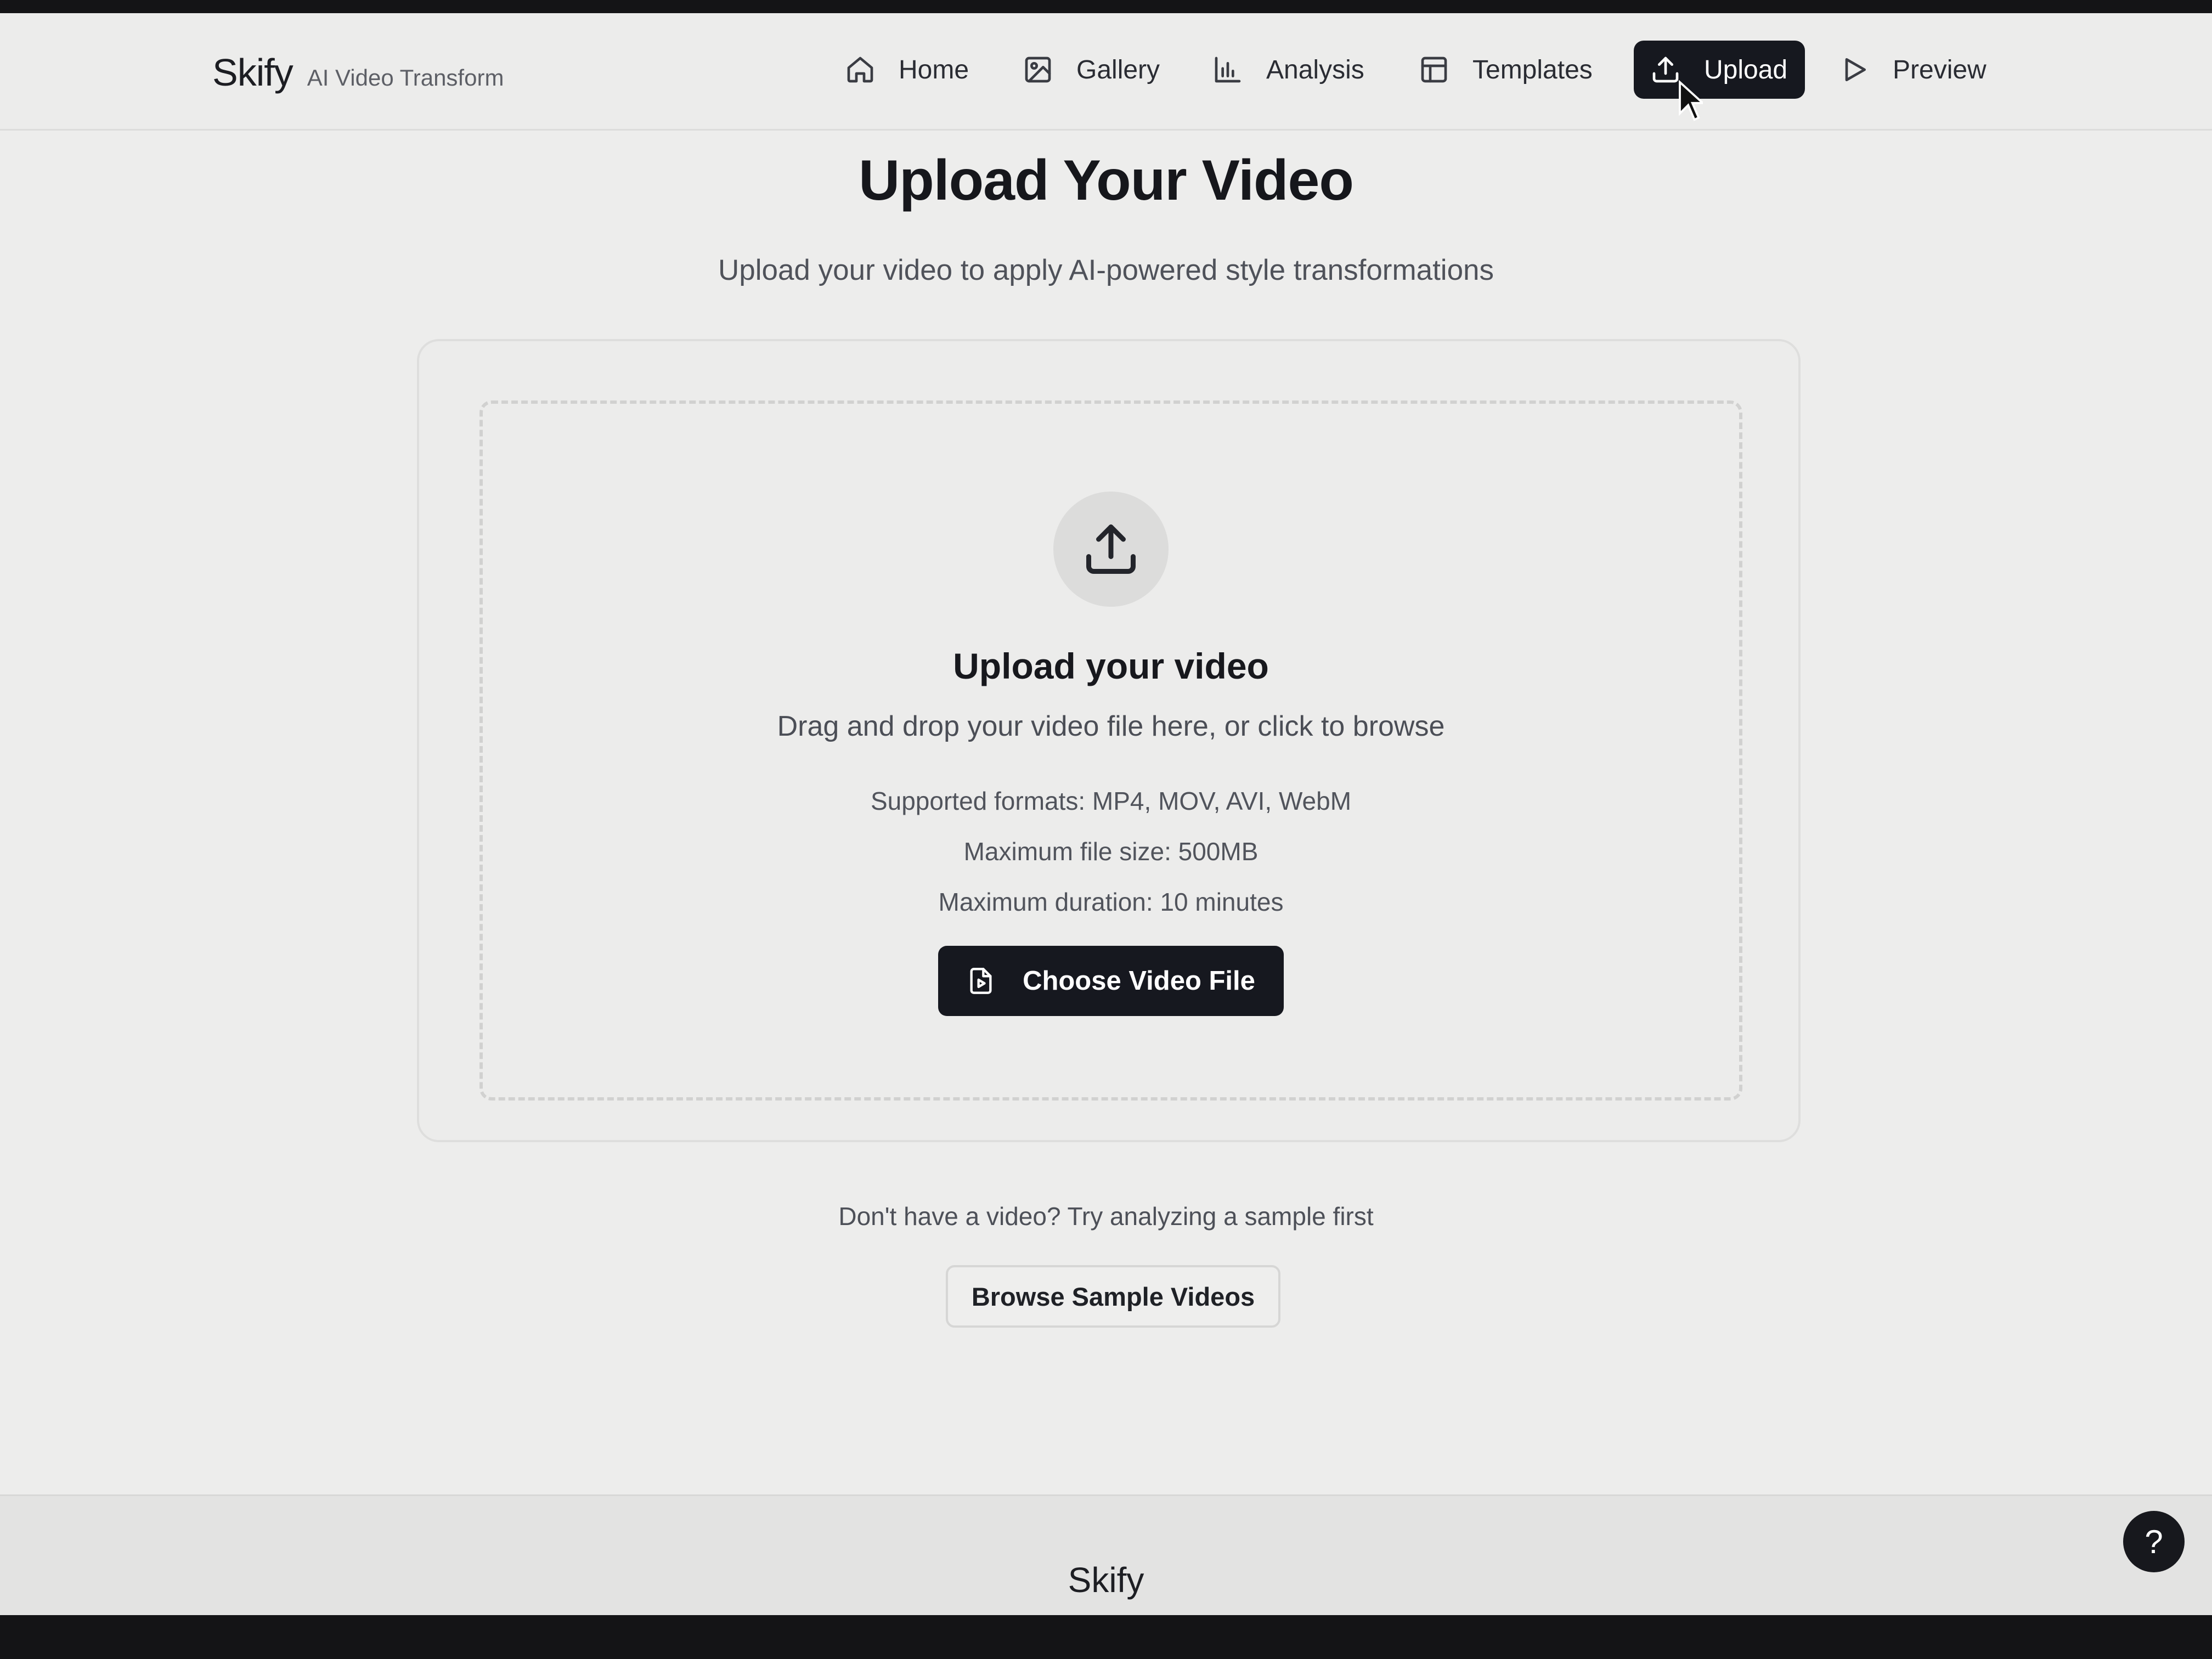  I want to click on nav-home-label: Home, so click(934, 69).